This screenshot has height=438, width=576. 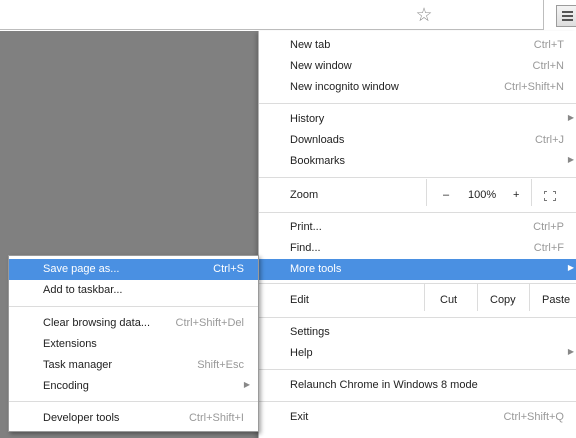 I want to click on menu-item-label: New tab, so click(x=310, y=45).